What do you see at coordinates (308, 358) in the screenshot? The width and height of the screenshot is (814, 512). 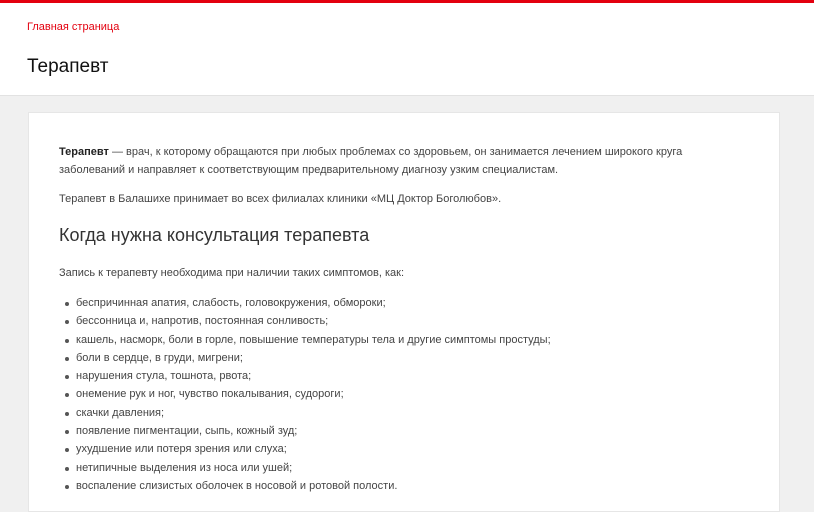 I see `symptom-item: боли в сердце, в груди, мигрени;` at bounding box center [308, 358].